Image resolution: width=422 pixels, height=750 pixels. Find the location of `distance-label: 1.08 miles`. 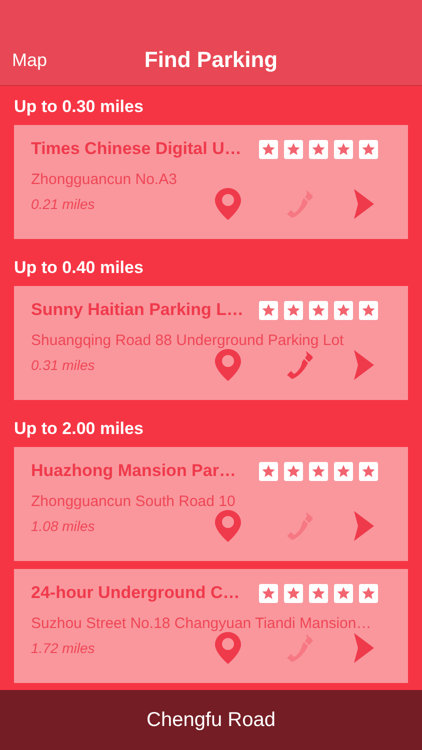

distance-label: 1.08 miles is located at coordinates (63, 526).